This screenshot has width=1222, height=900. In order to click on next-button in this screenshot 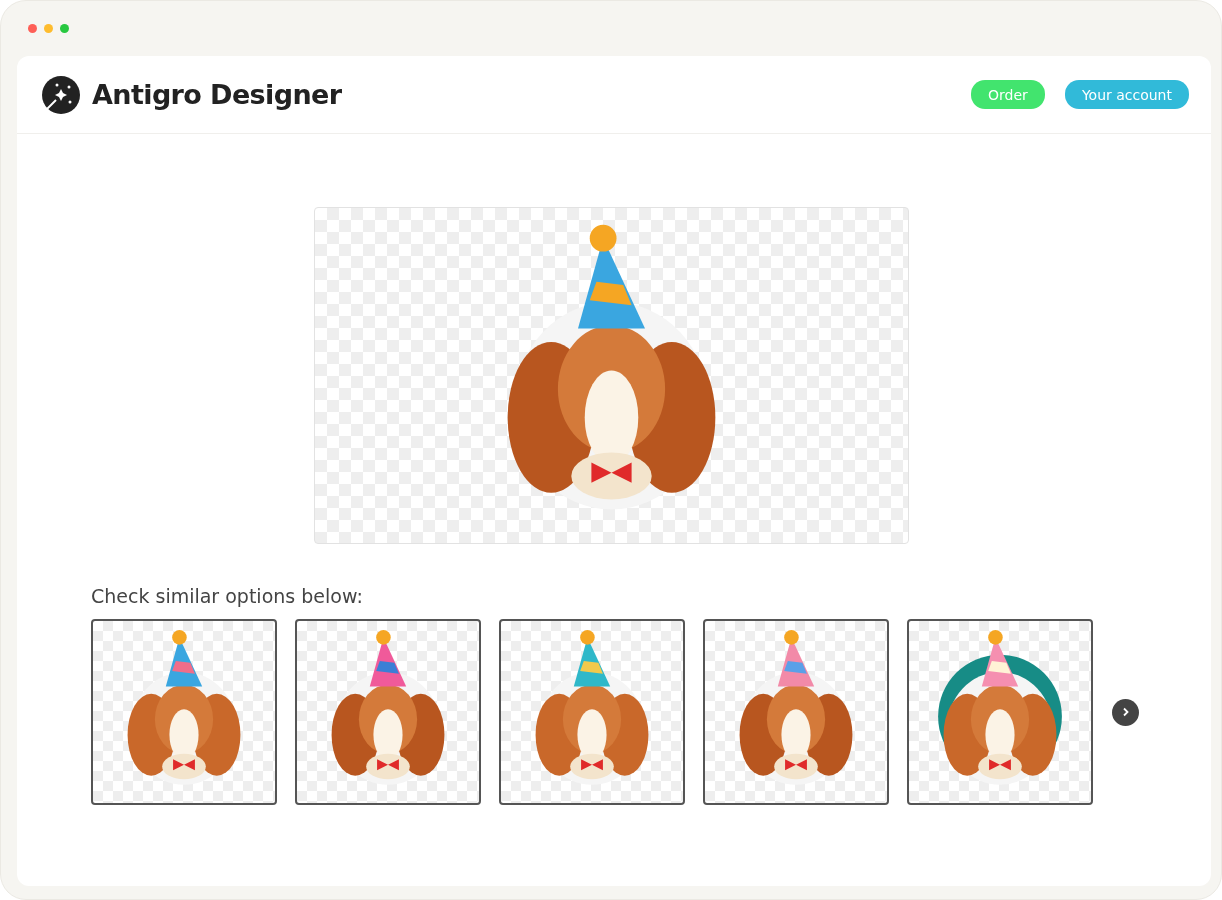, I will do `click(1125, 712)`.